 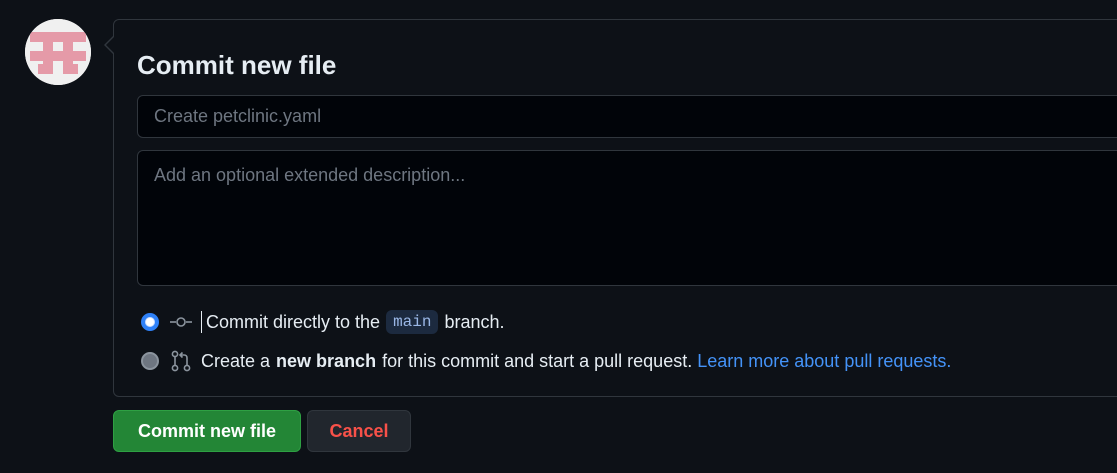 I want to click on commit-direct-radio, so click(x=150, y=322).